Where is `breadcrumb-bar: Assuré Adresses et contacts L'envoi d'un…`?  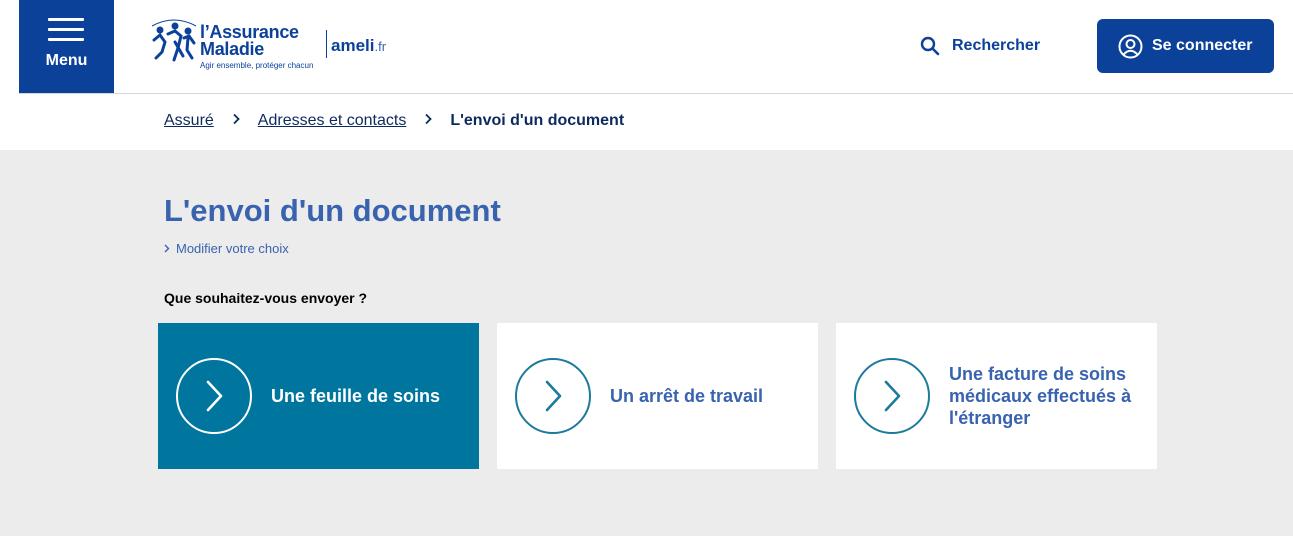 breadcrumb-bar: Assuré Adresses et contacts L'envoi d'un… is located at coordinates (646, 122).